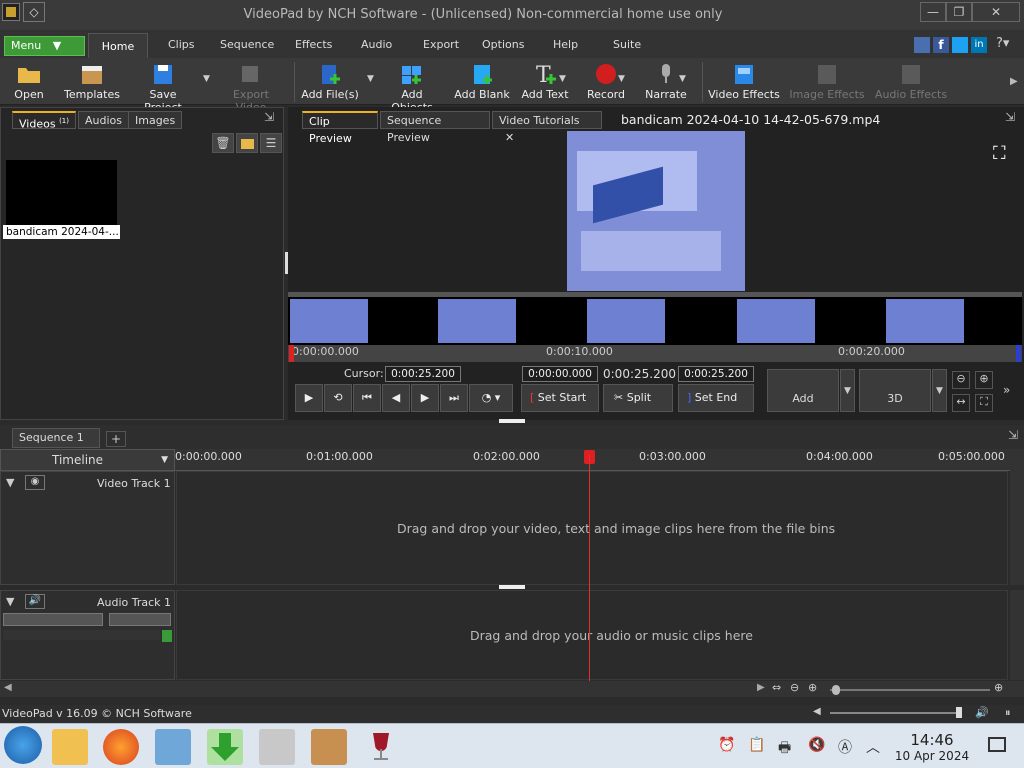 The width and height of the screenshot is (1024, 768). What do you see at coordinates (847, 390) in the screenshot?
I see `add-dropdown-arrow: ▼` at bounding box center [847, 390].